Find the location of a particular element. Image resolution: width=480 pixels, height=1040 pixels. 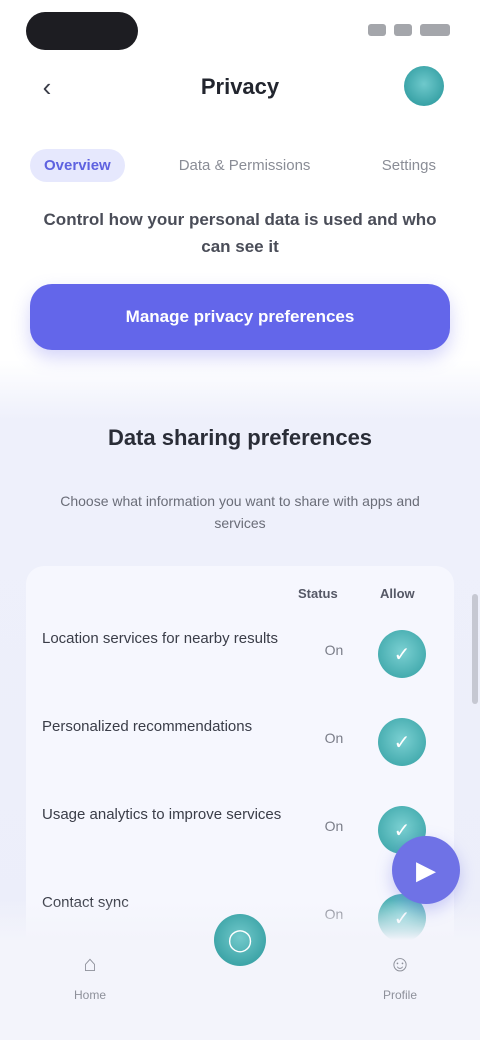

nav-label: Profile is located at coordinates (399, 995).